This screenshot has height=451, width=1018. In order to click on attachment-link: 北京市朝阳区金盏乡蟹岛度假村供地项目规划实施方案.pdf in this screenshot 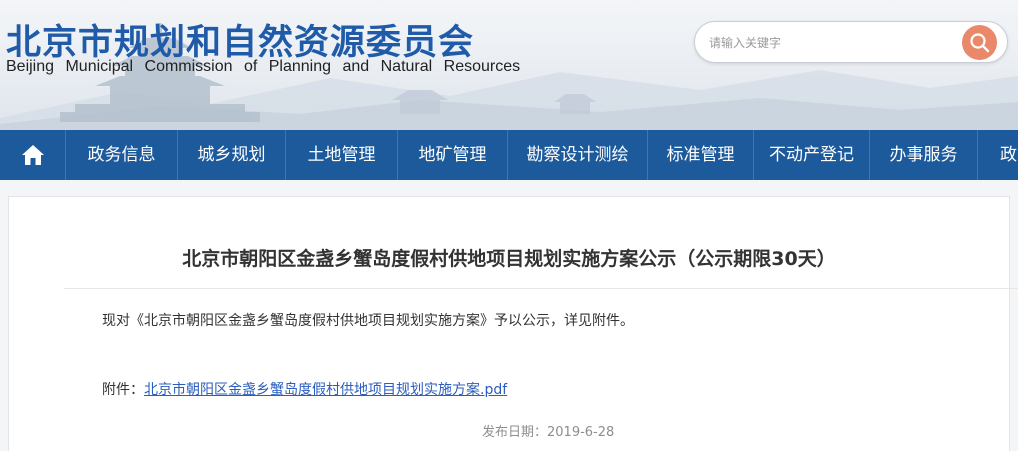, I will do `click(325, 390)`.